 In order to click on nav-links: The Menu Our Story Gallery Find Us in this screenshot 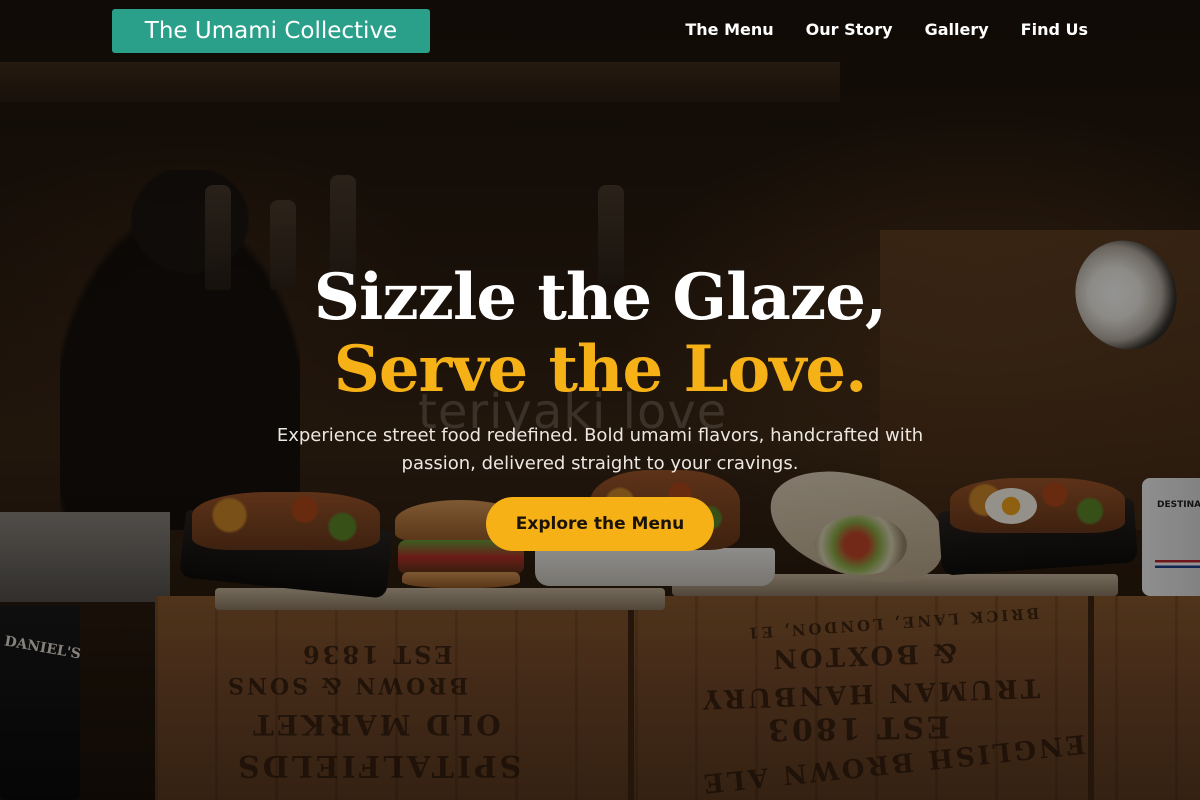, I will do `click(886, 29)`.